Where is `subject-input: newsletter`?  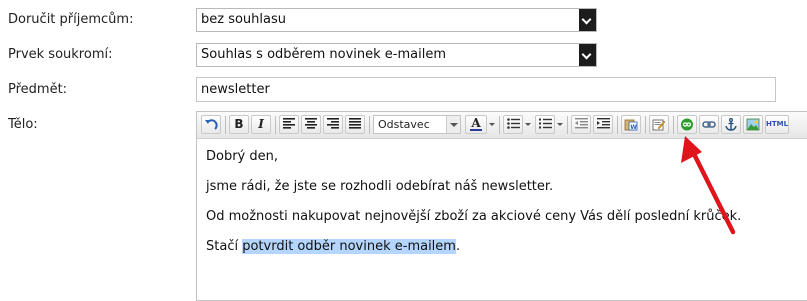 subject-input: newsletter is located at coordinates (486, 89).